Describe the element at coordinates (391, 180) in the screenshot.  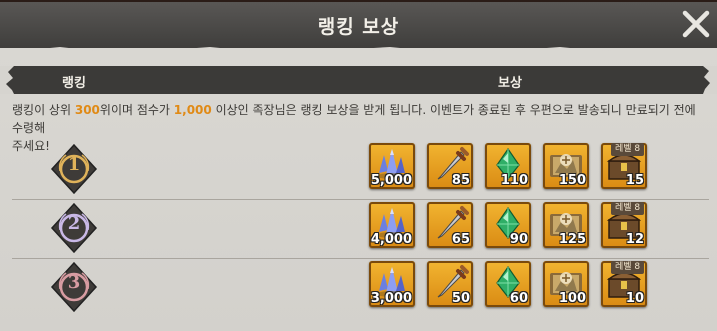
I see `item-quantity: 5,000` at that location.